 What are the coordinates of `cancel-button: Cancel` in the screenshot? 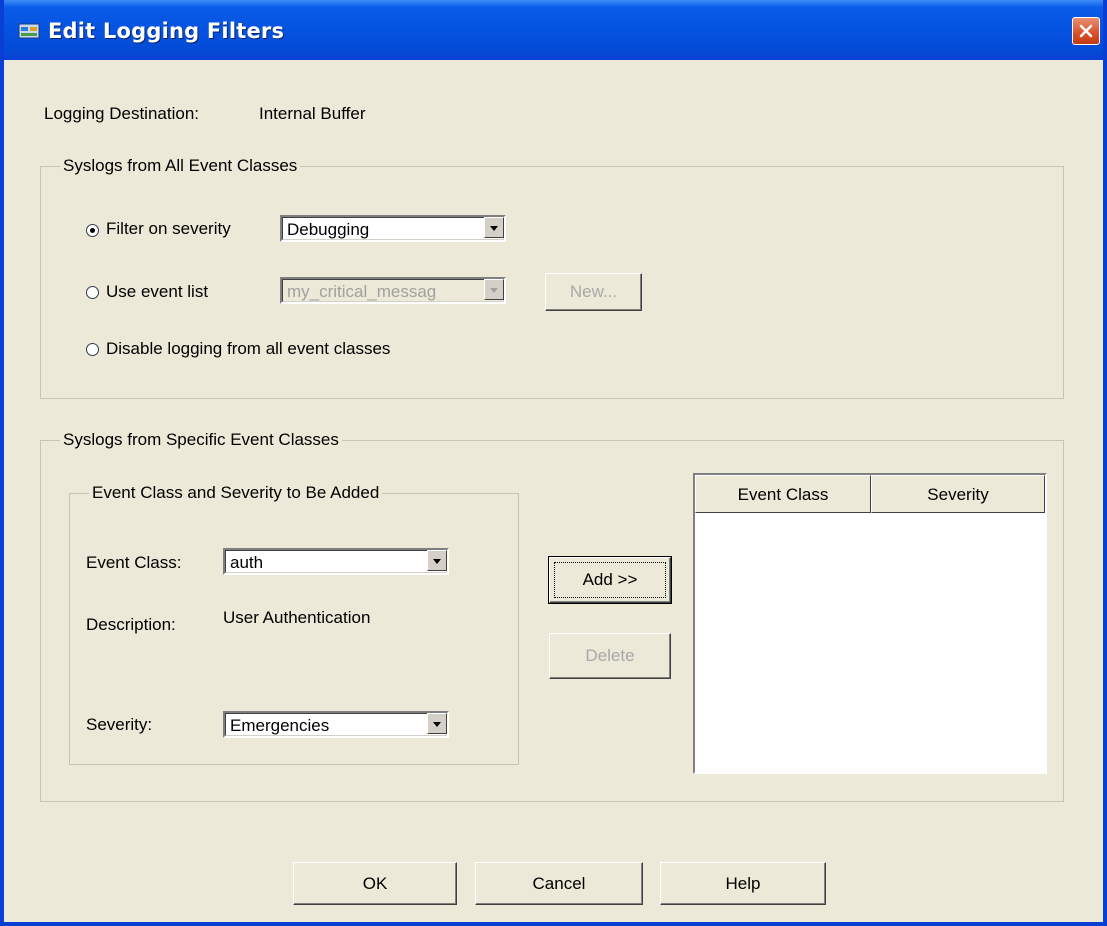 It's located at (559, 883).